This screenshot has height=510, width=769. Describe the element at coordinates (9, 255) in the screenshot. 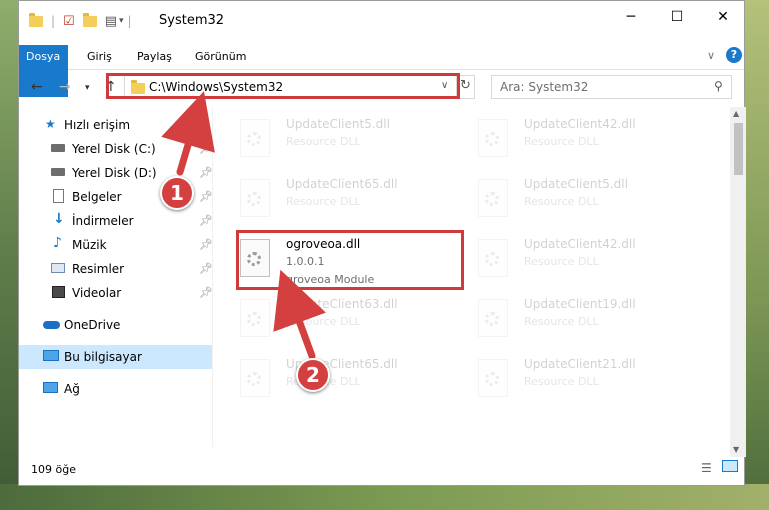

I see `desktop-background-left` at that location.